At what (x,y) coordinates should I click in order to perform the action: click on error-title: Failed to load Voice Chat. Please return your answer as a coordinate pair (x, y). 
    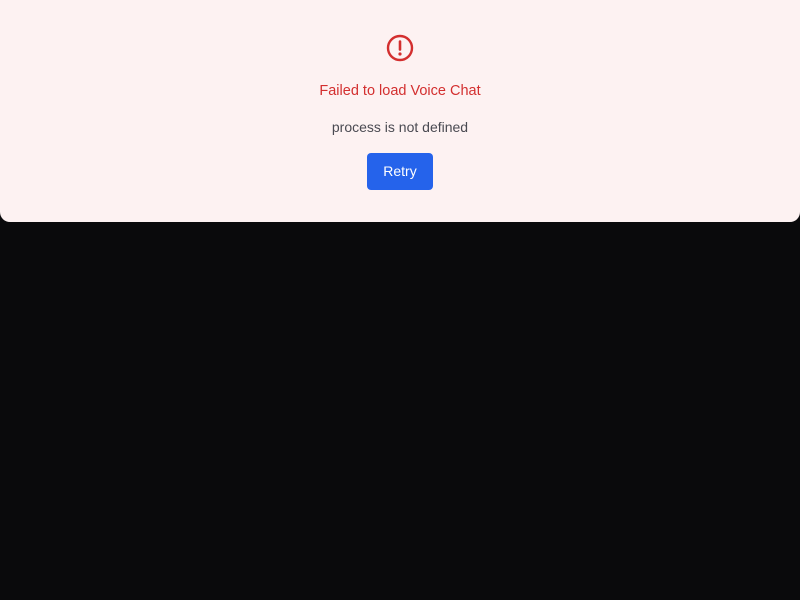
    Looking at the image, I should click on (400, 91).